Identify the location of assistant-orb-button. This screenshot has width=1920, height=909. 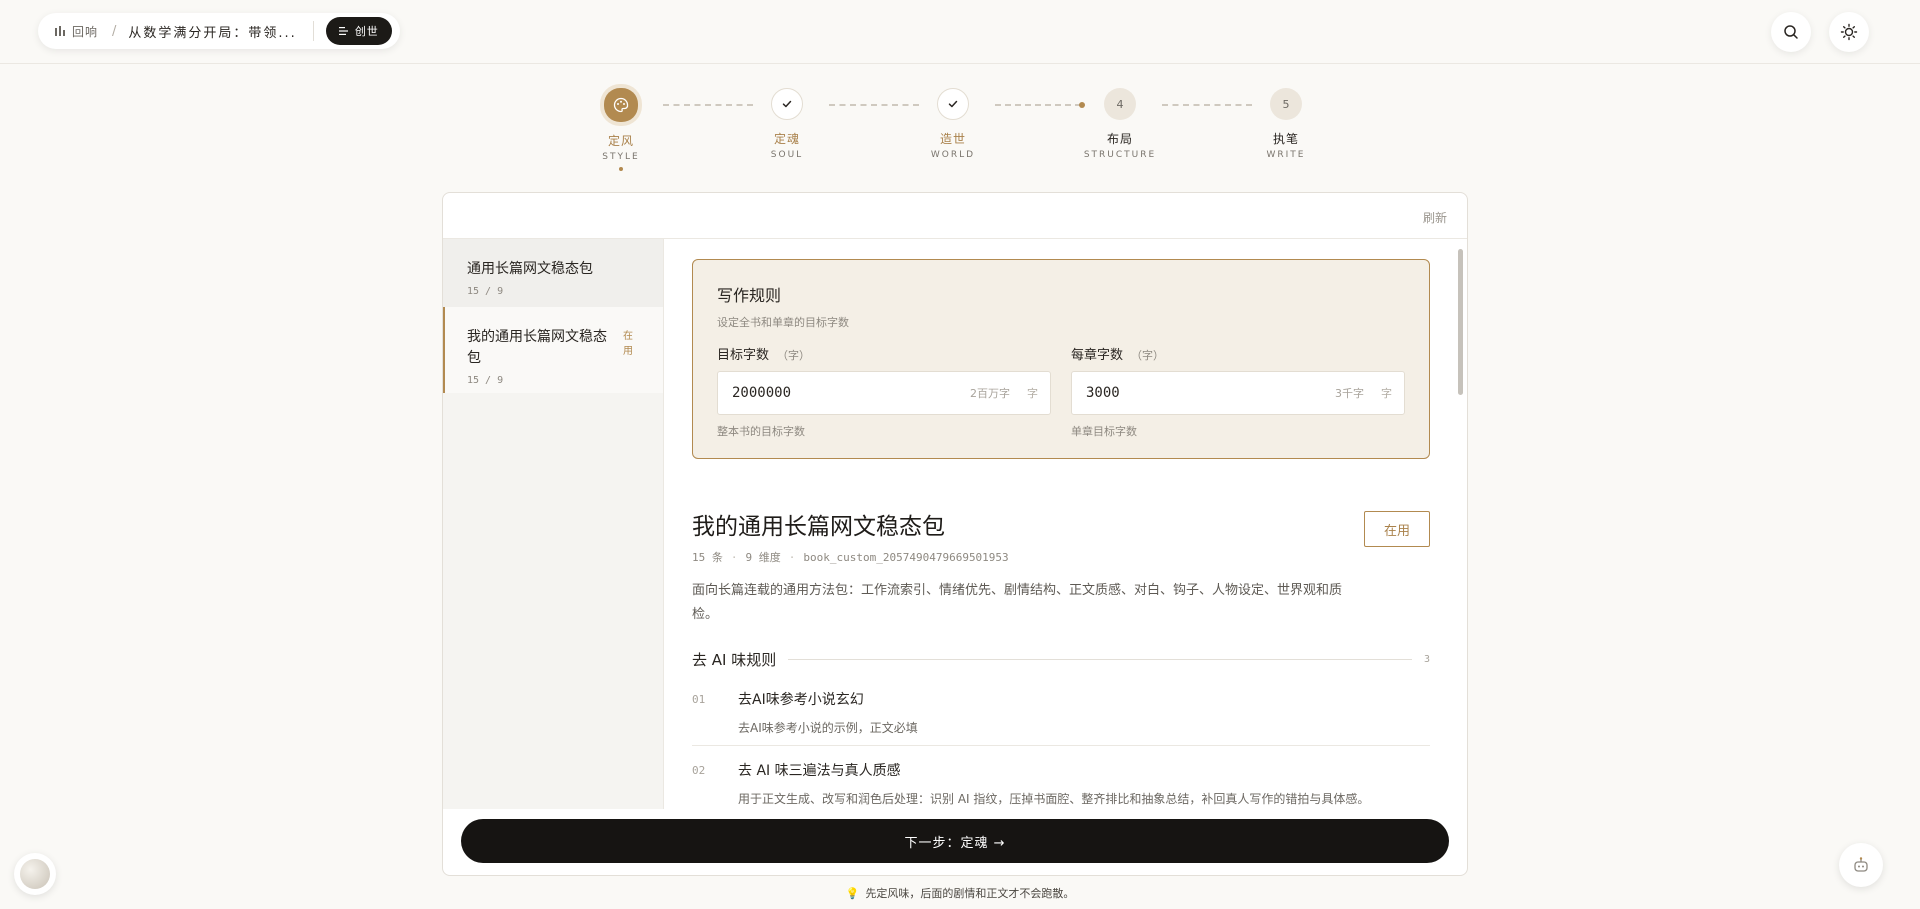
(35, 874).